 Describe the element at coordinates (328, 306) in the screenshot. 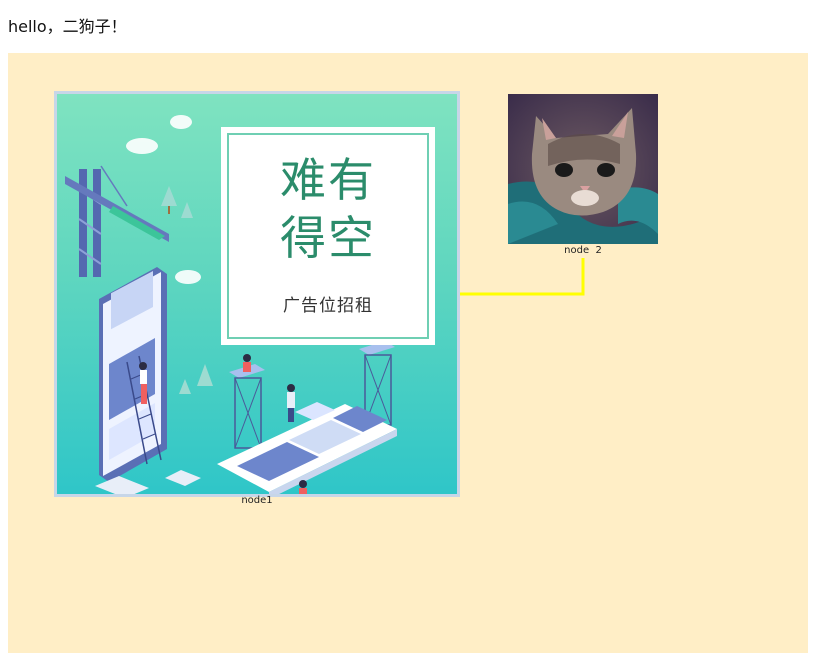

I see `ad-subtitle: 广告位招租` at that location.